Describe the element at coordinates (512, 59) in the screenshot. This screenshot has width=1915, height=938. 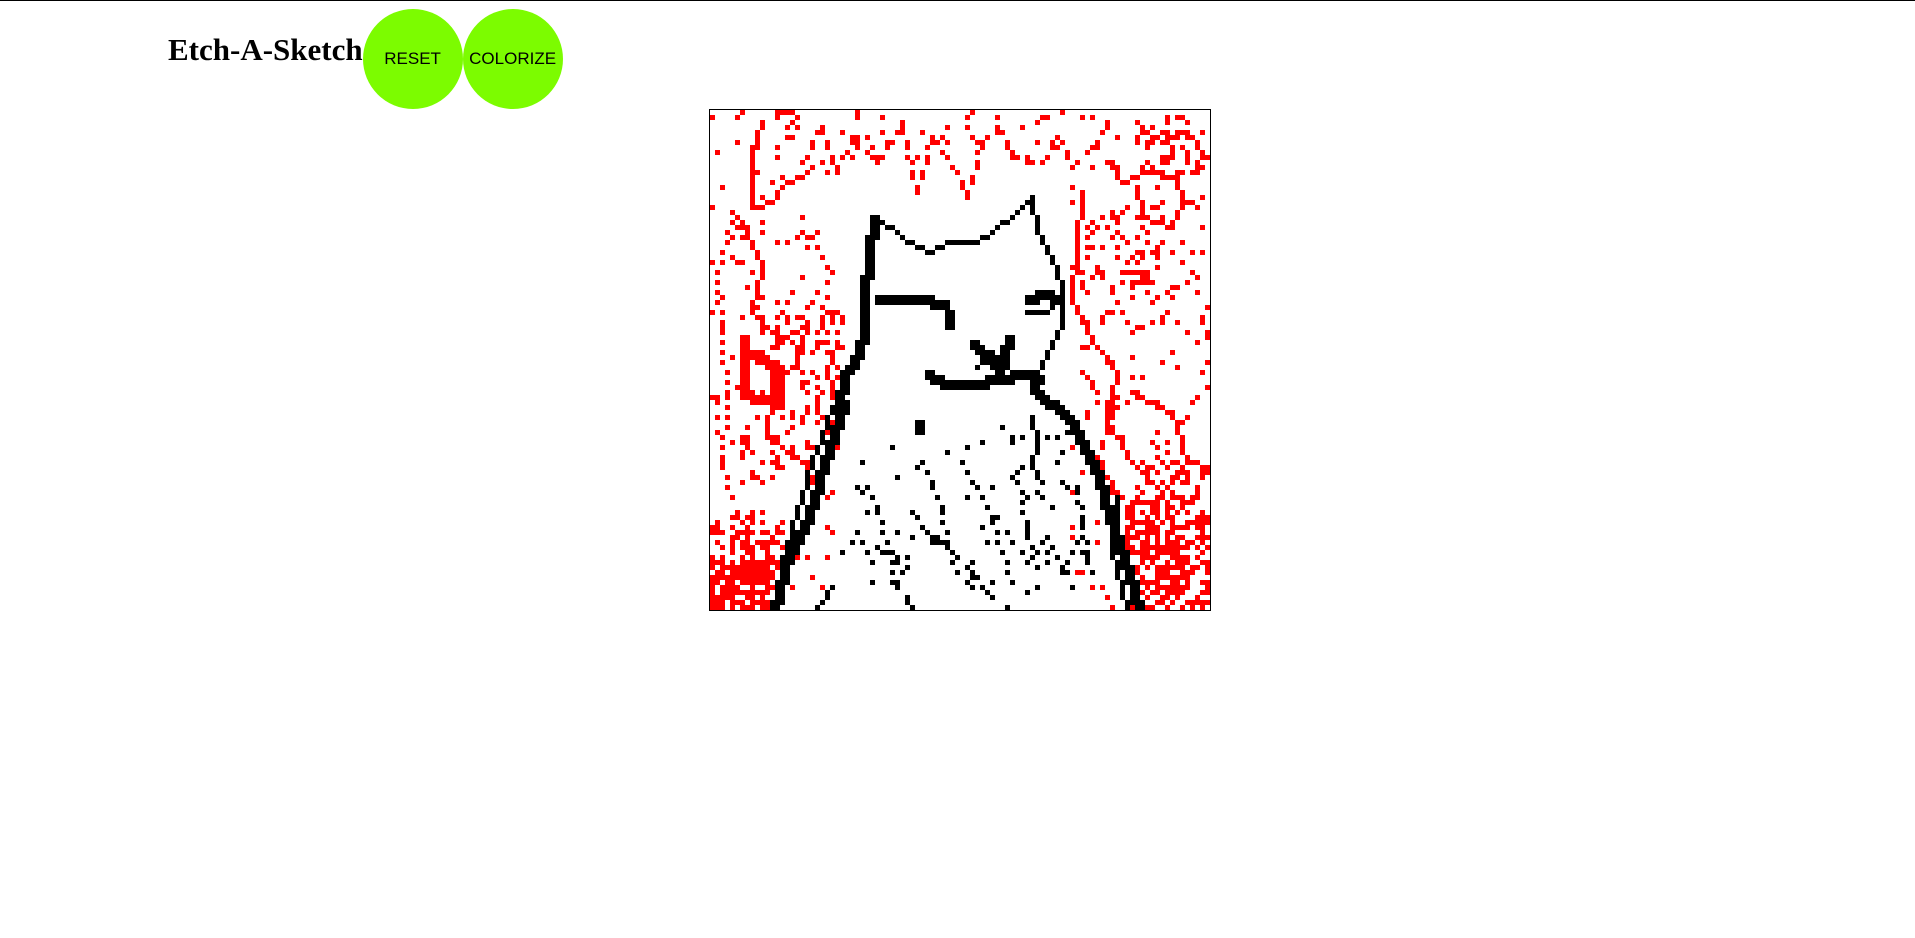
I see `colorize-button: COLORIZE` at that location.